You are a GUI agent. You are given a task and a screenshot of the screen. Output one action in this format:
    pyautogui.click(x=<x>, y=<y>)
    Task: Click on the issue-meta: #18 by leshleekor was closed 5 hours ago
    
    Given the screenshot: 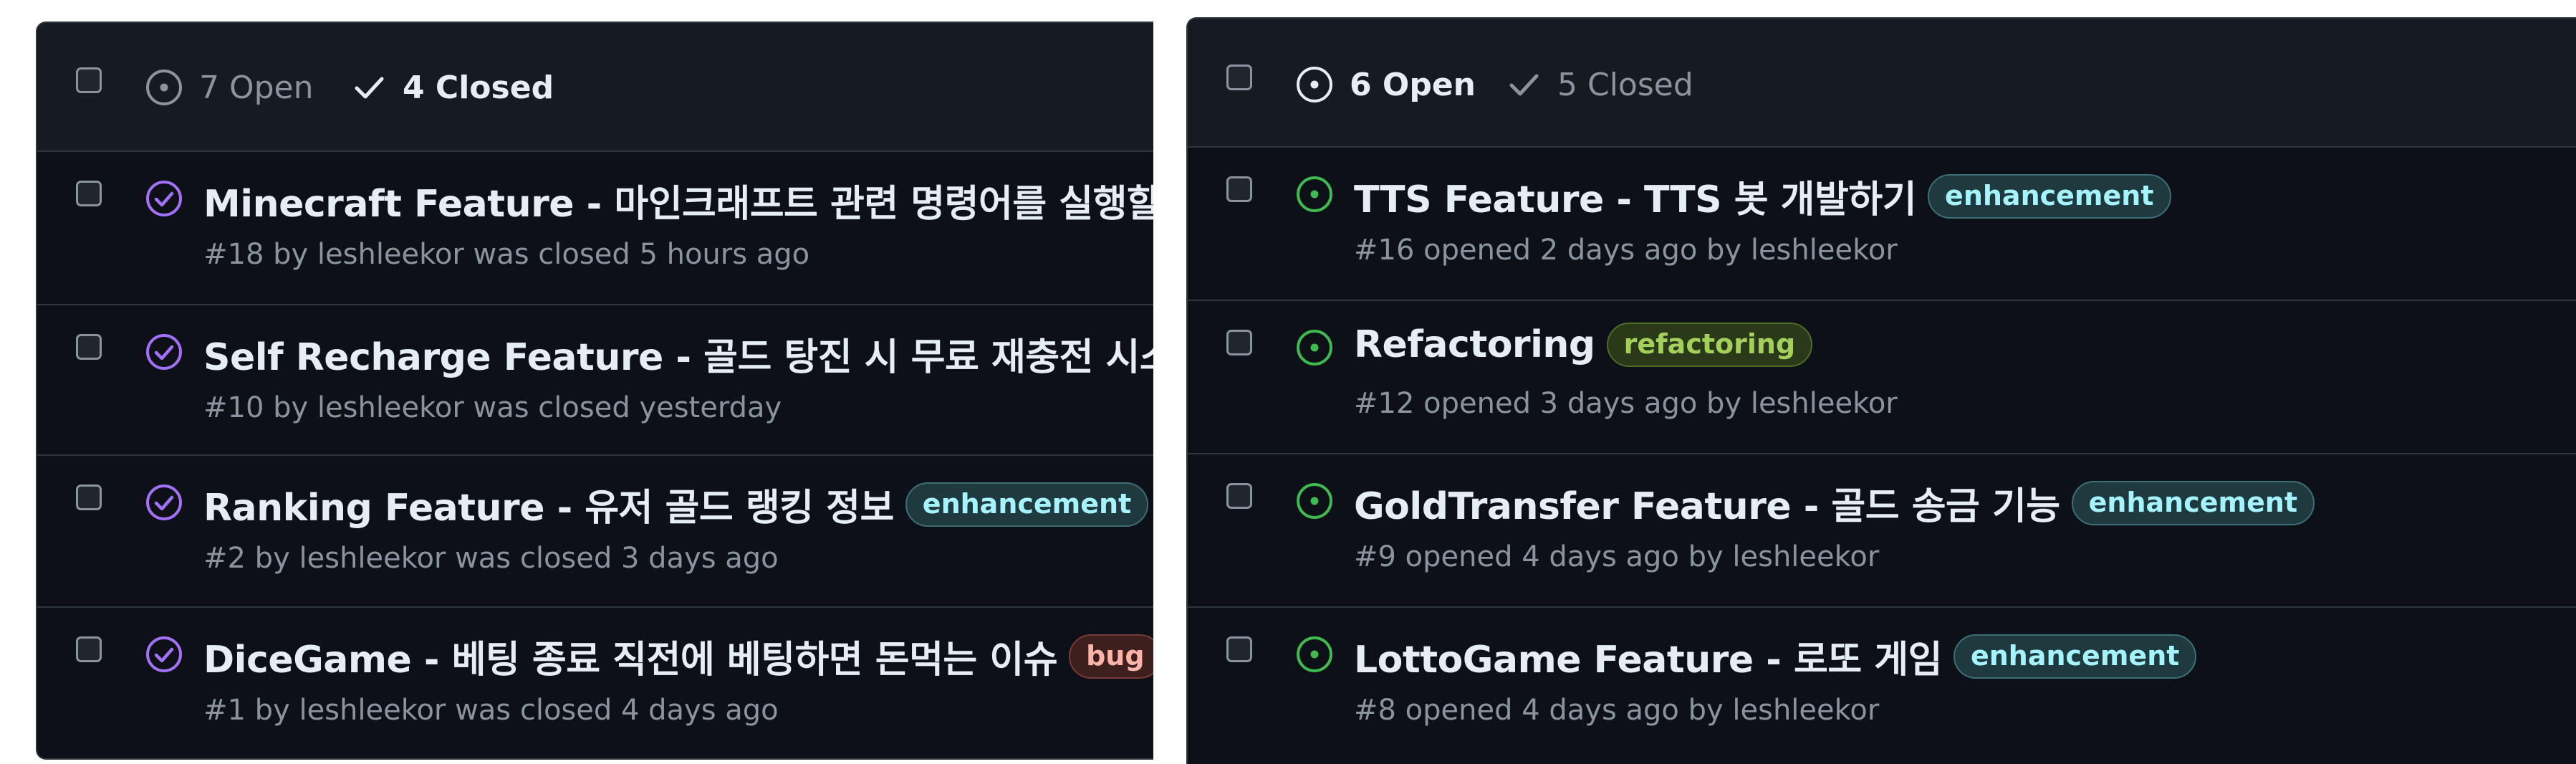 What is the action you would take?
    pyautogui.click(x=507, y=254)
    